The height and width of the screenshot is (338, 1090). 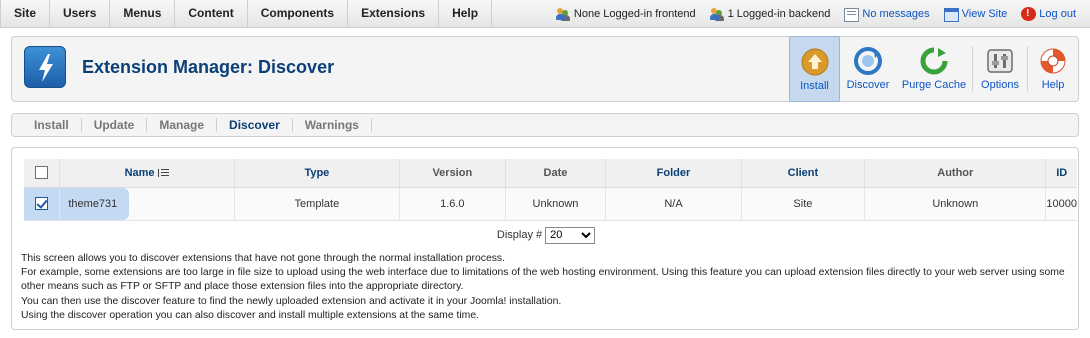 What do you see at coordinates (45, 67) in the screenshot?
I see `extension-manager-icon` at bounding box center [45, 67].